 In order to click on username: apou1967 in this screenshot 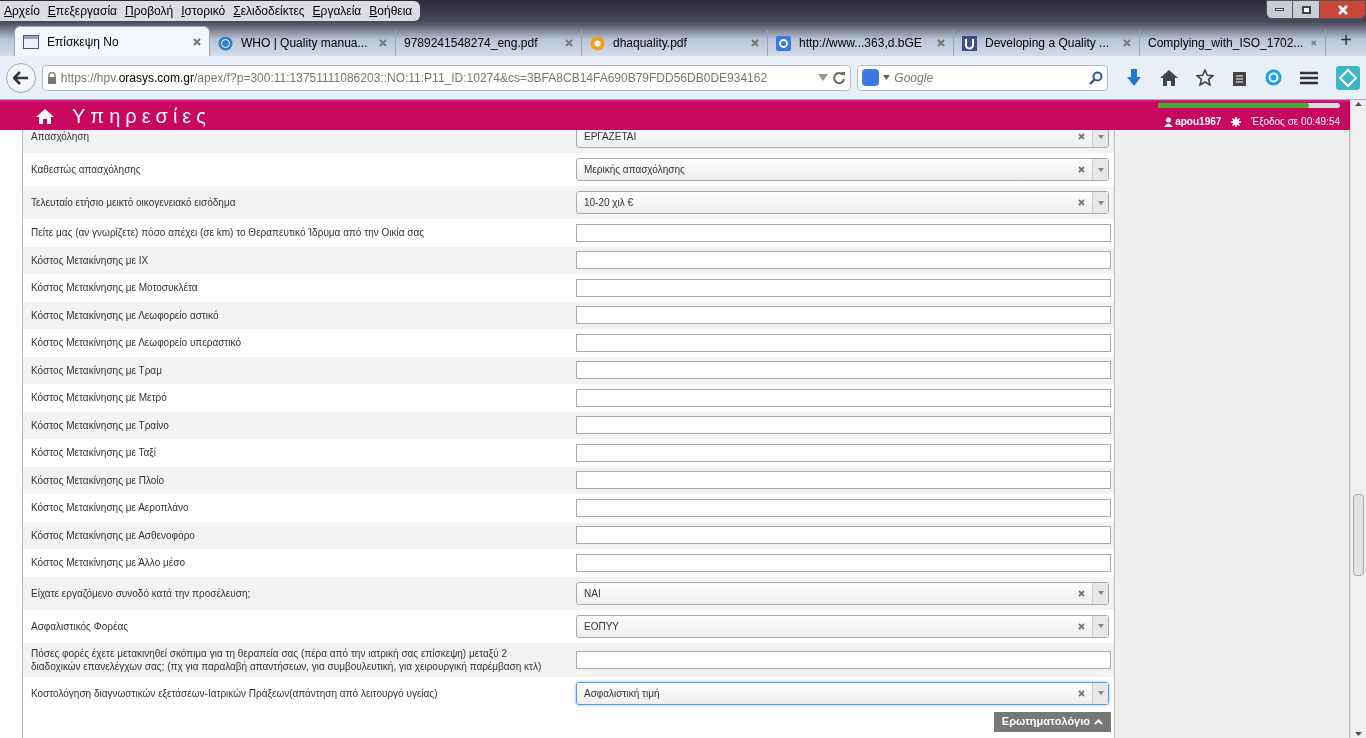, I will do `click(1198, 121)`.